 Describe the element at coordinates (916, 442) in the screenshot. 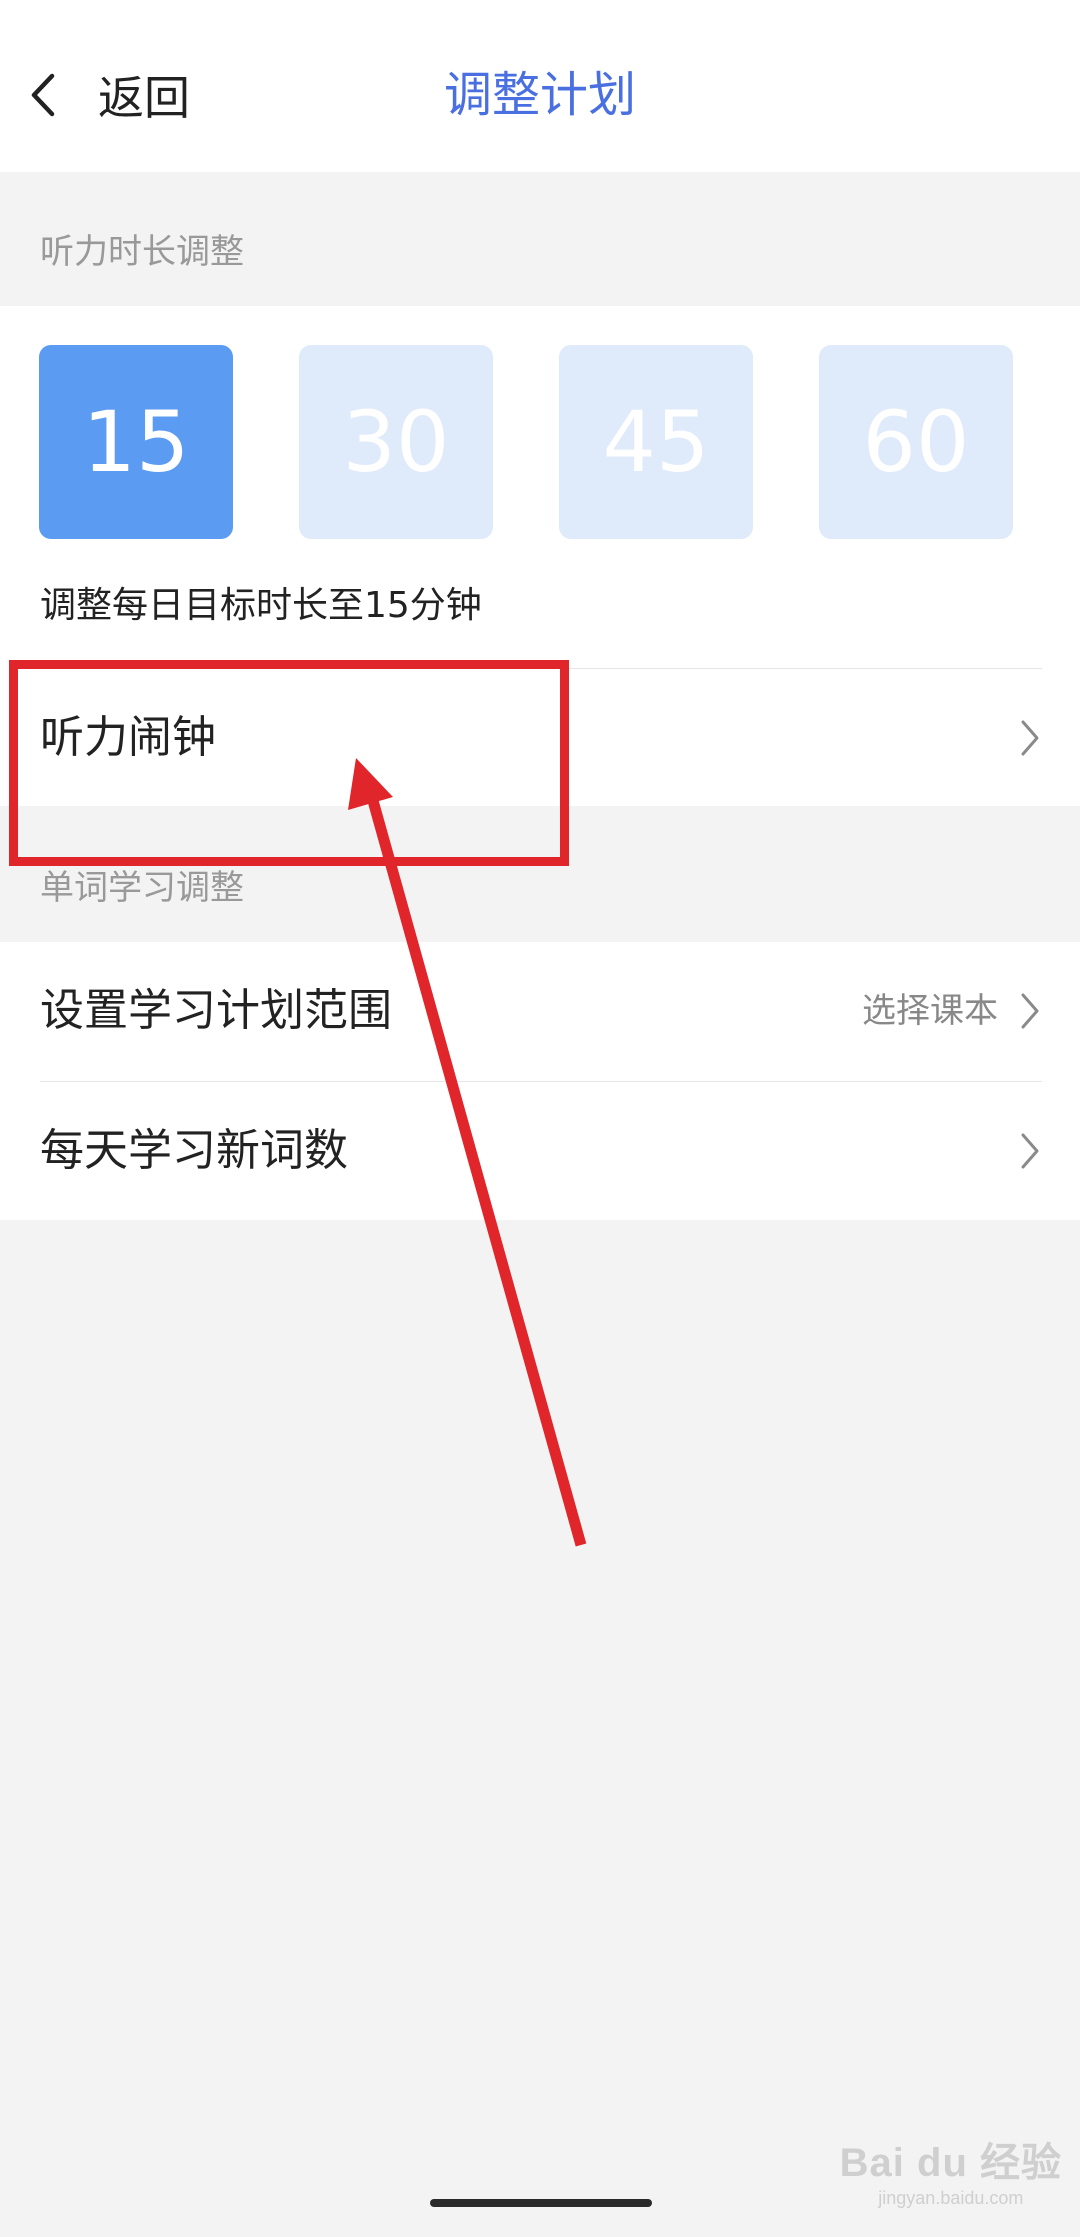

I see `duration-option-60: 60` at that location.